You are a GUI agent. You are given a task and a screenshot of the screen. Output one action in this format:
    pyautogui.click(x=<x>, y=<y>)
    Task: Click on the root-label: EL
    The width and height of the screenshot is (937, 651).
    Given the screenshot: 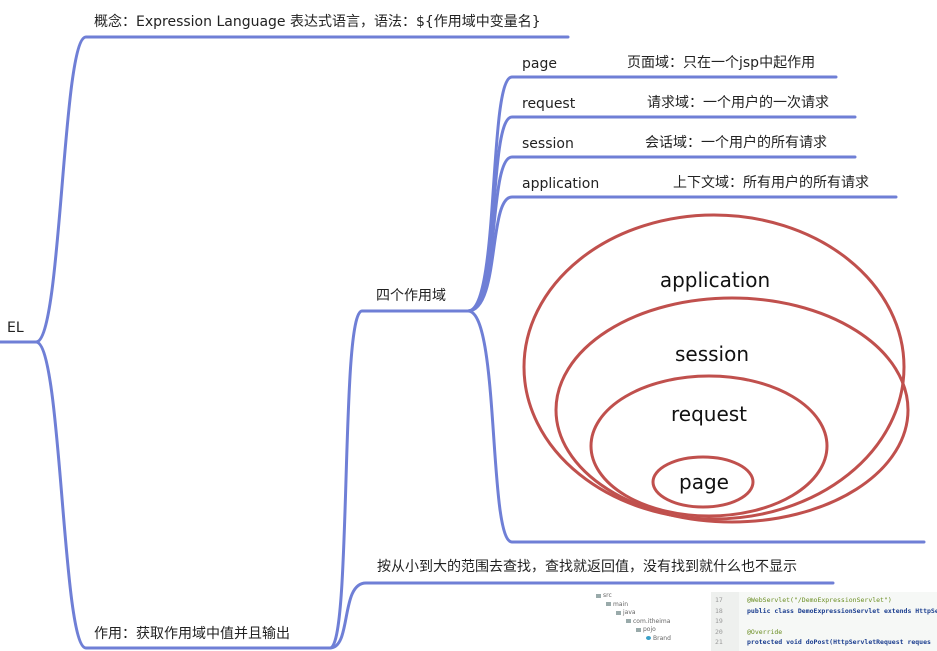 What is the action you would take?
    pyautogui.click(x=15, y=328)
    